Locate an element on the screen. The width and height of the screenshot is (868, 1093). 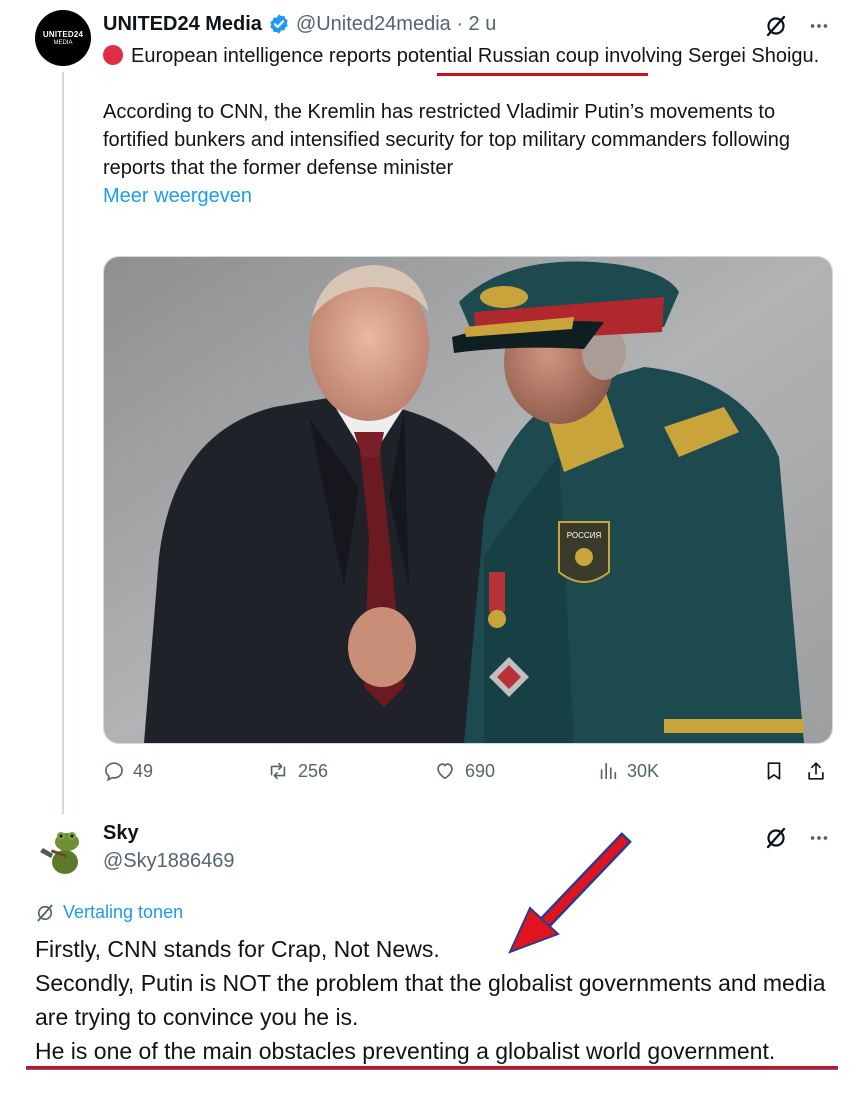
repost-button: 256 is located at coordinates (297, 771).